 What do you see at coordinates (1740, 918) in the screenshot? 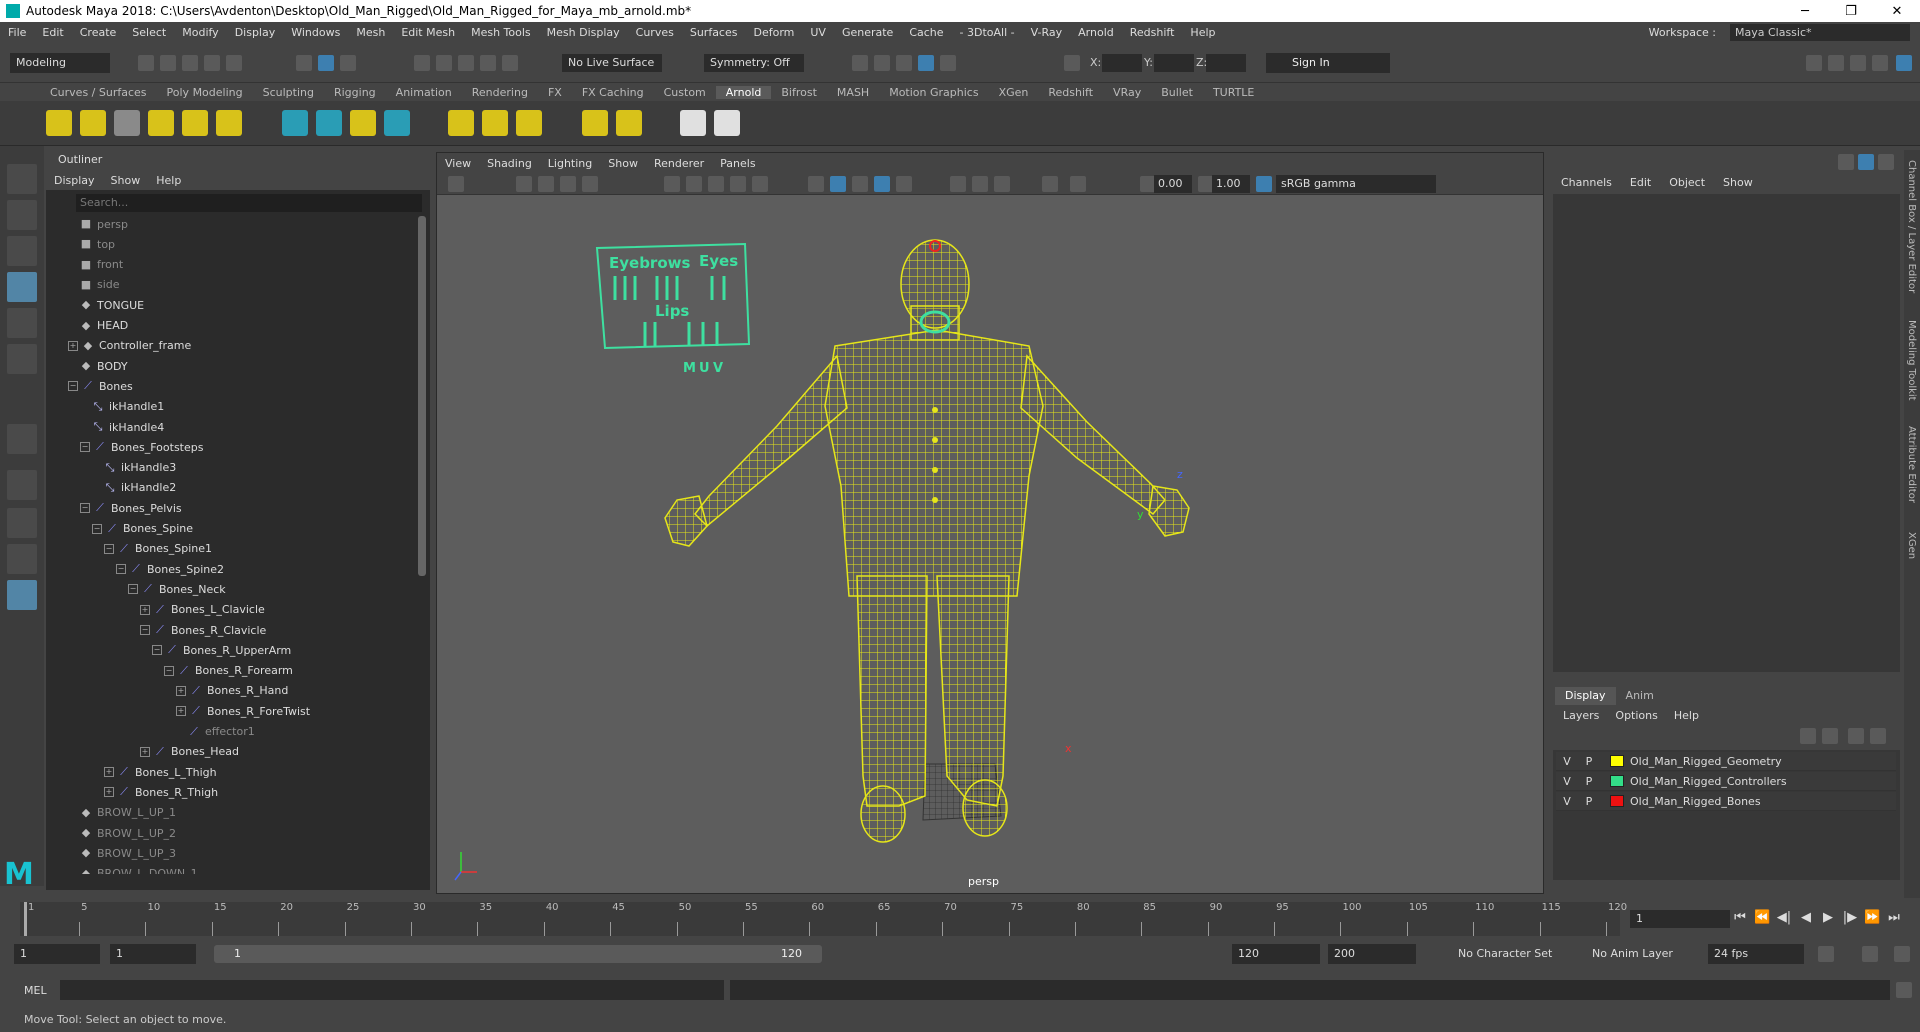
I see `go-to-start-icon: ⏮` at bounding box center [1740, 918].